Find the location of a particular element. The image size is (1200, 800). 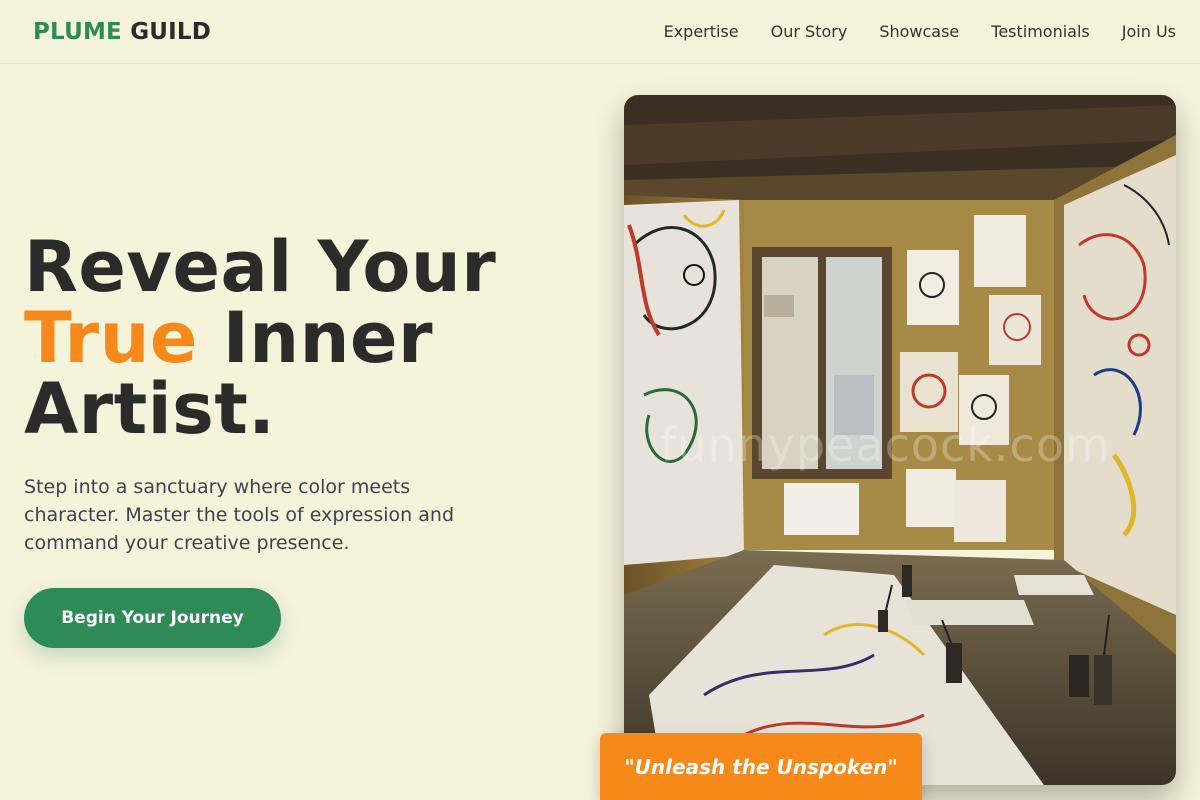

nav-testimonials: Testimonials is located at coordinates (1040, 31).